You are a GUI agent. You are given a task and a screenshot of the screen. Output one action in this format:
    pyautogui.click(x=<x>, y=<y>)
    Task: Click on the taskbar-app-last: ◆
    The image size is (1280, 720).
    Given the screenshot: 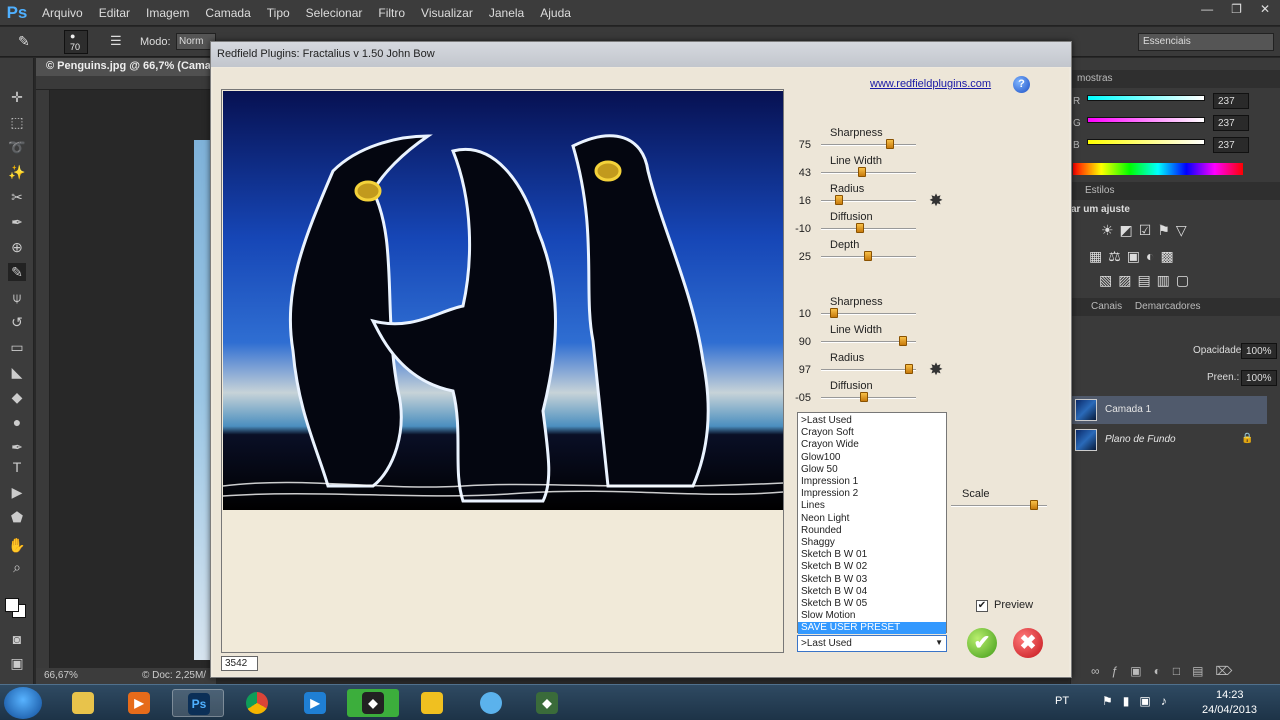 What is the action you would take?
    pyautogui.click(x=547, y=703)
    